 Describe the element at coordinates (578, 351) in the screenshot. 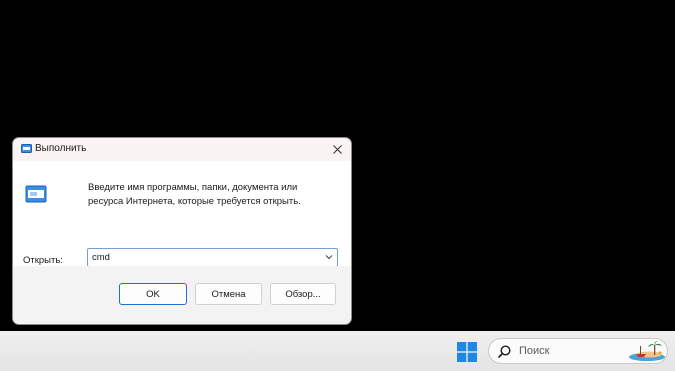

I see `taskbar-search-box: Поиск` at that location.